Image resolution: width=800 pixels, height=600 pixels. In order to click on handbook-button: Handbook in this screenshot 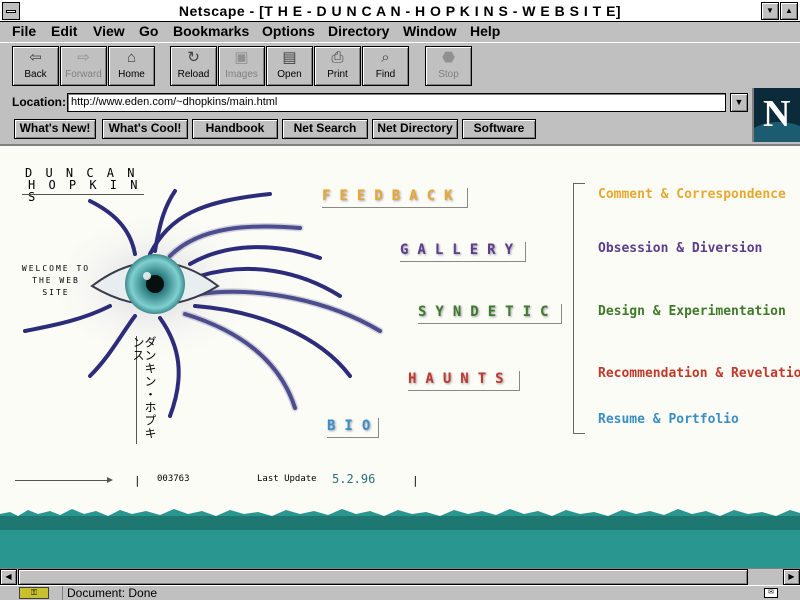, I will do `click(235, 129)`.